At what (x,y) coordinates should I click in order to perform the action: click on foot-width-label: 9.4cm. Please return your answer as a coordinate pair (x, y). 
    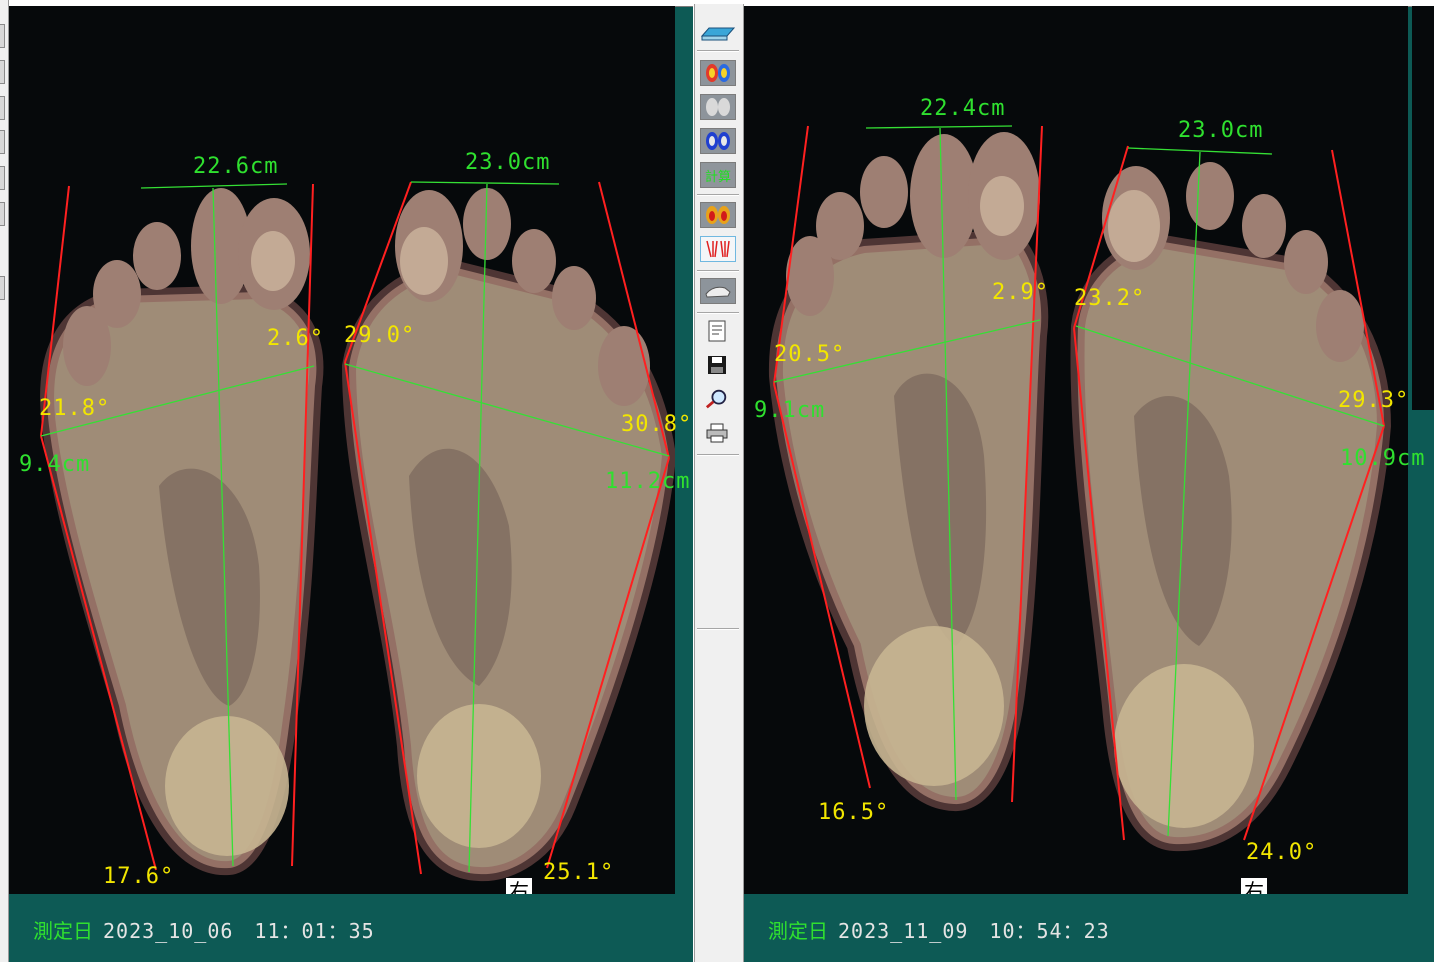
    Looking at the image, I should click on (55, 464).